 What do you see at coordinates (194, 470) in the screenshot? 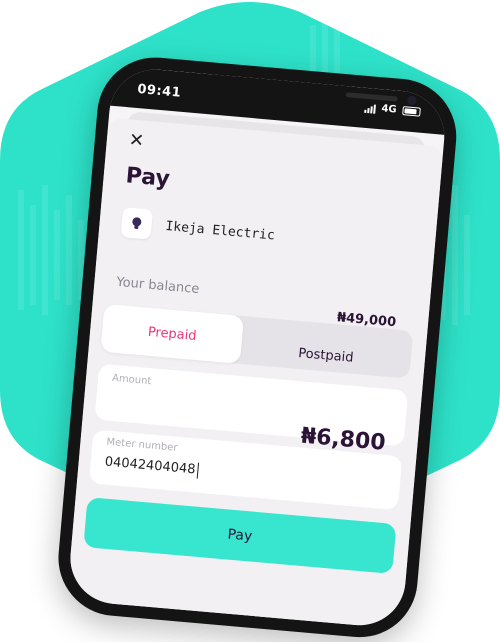
I see `meter-number-input` at bounding box center [194, 470].